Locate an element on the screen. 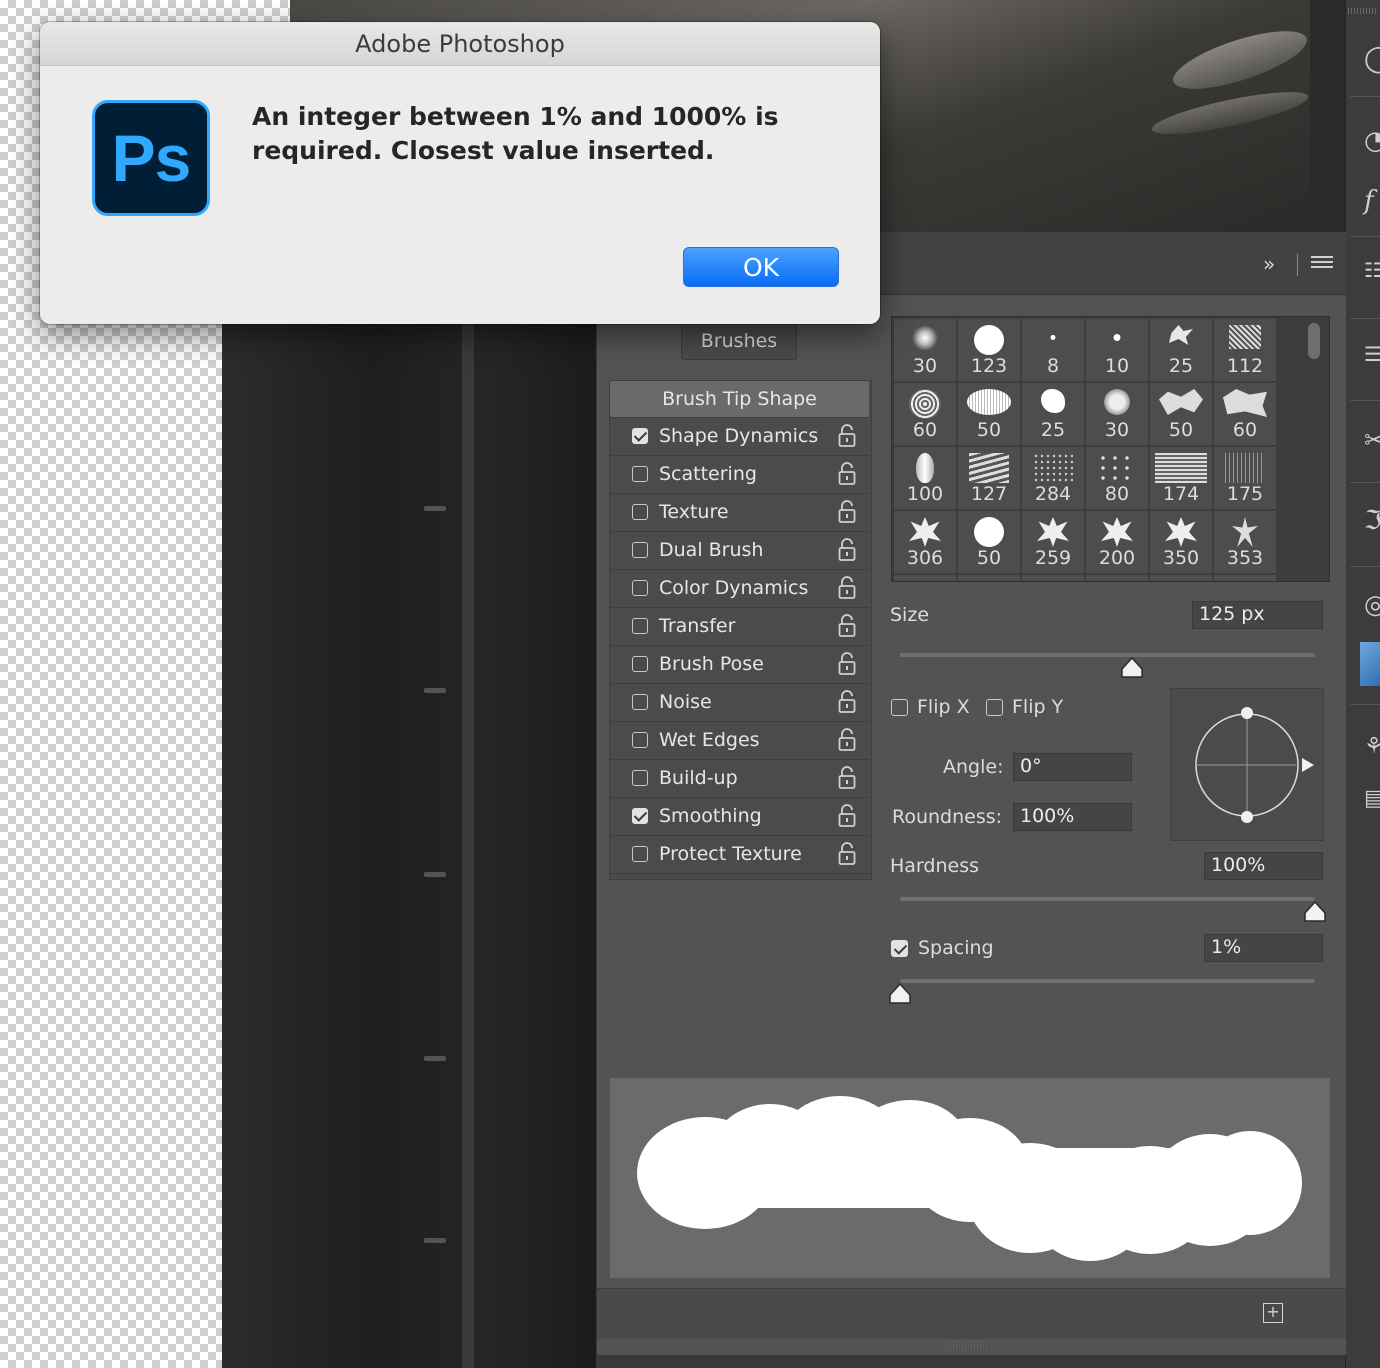 This screenshot has height=1368, width=1380. scattering-checkbox is located at coordinates (640, 474).